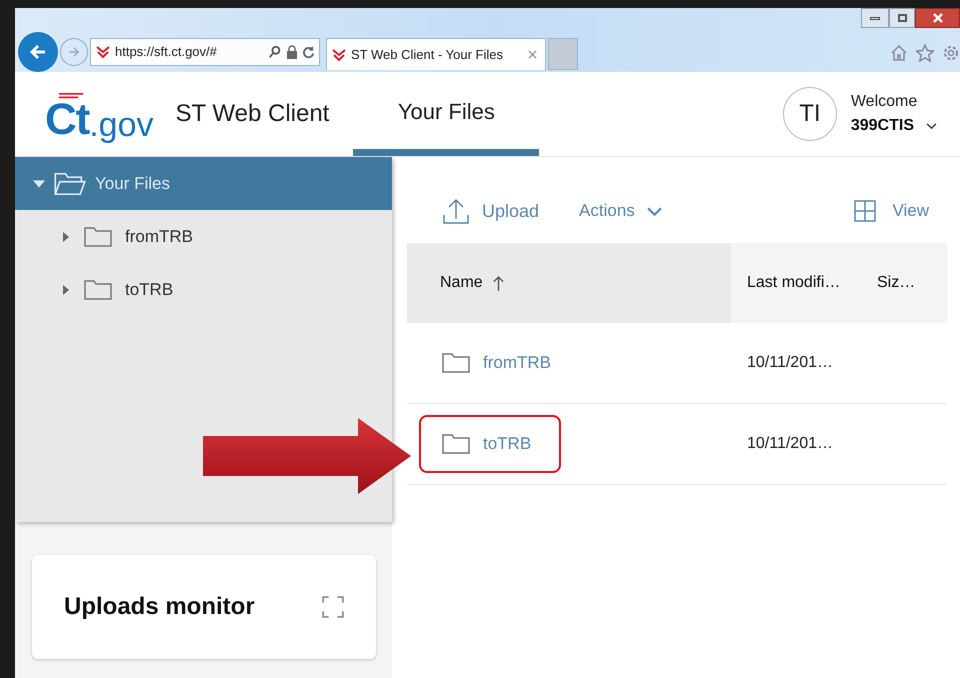 This screenshot has height=678, width=960. I want to click on settings-icon, so click(951, 53).